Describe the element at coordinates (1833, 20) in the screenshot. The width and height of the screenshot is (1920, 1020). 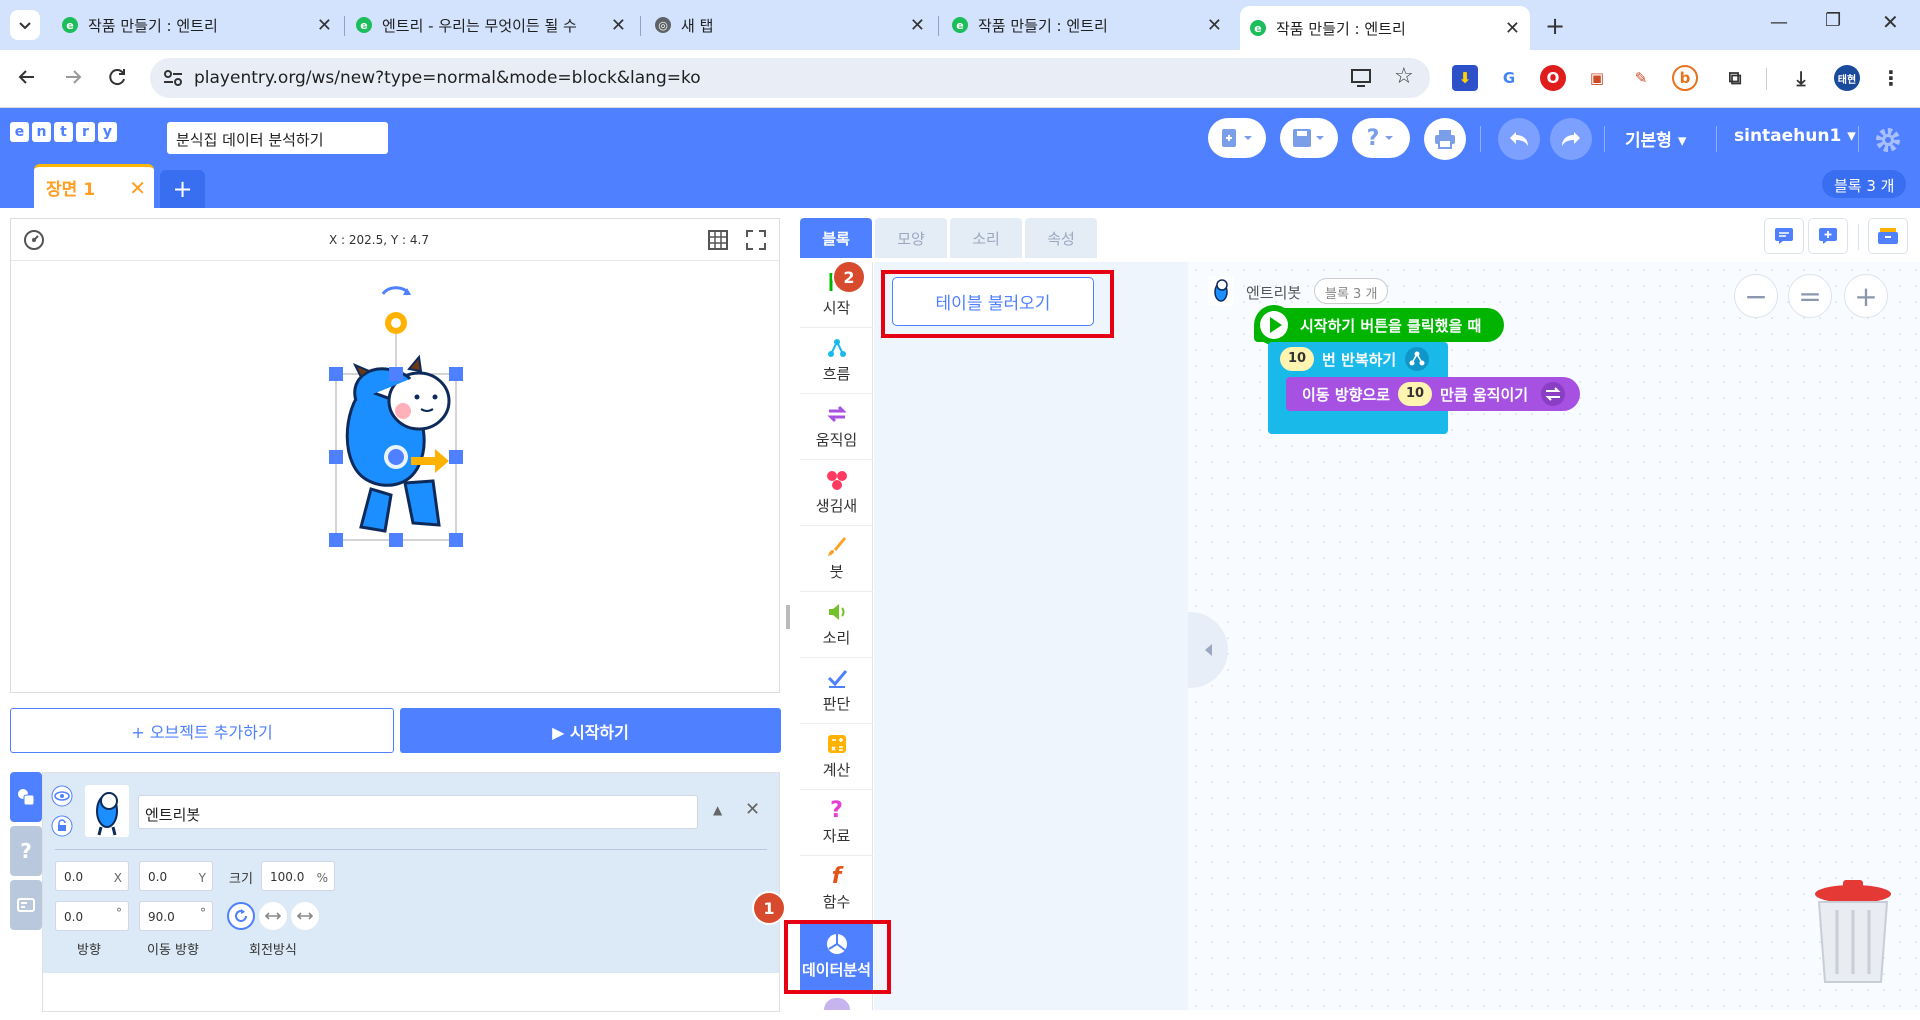
I see `restore-button: ❐` at that location.